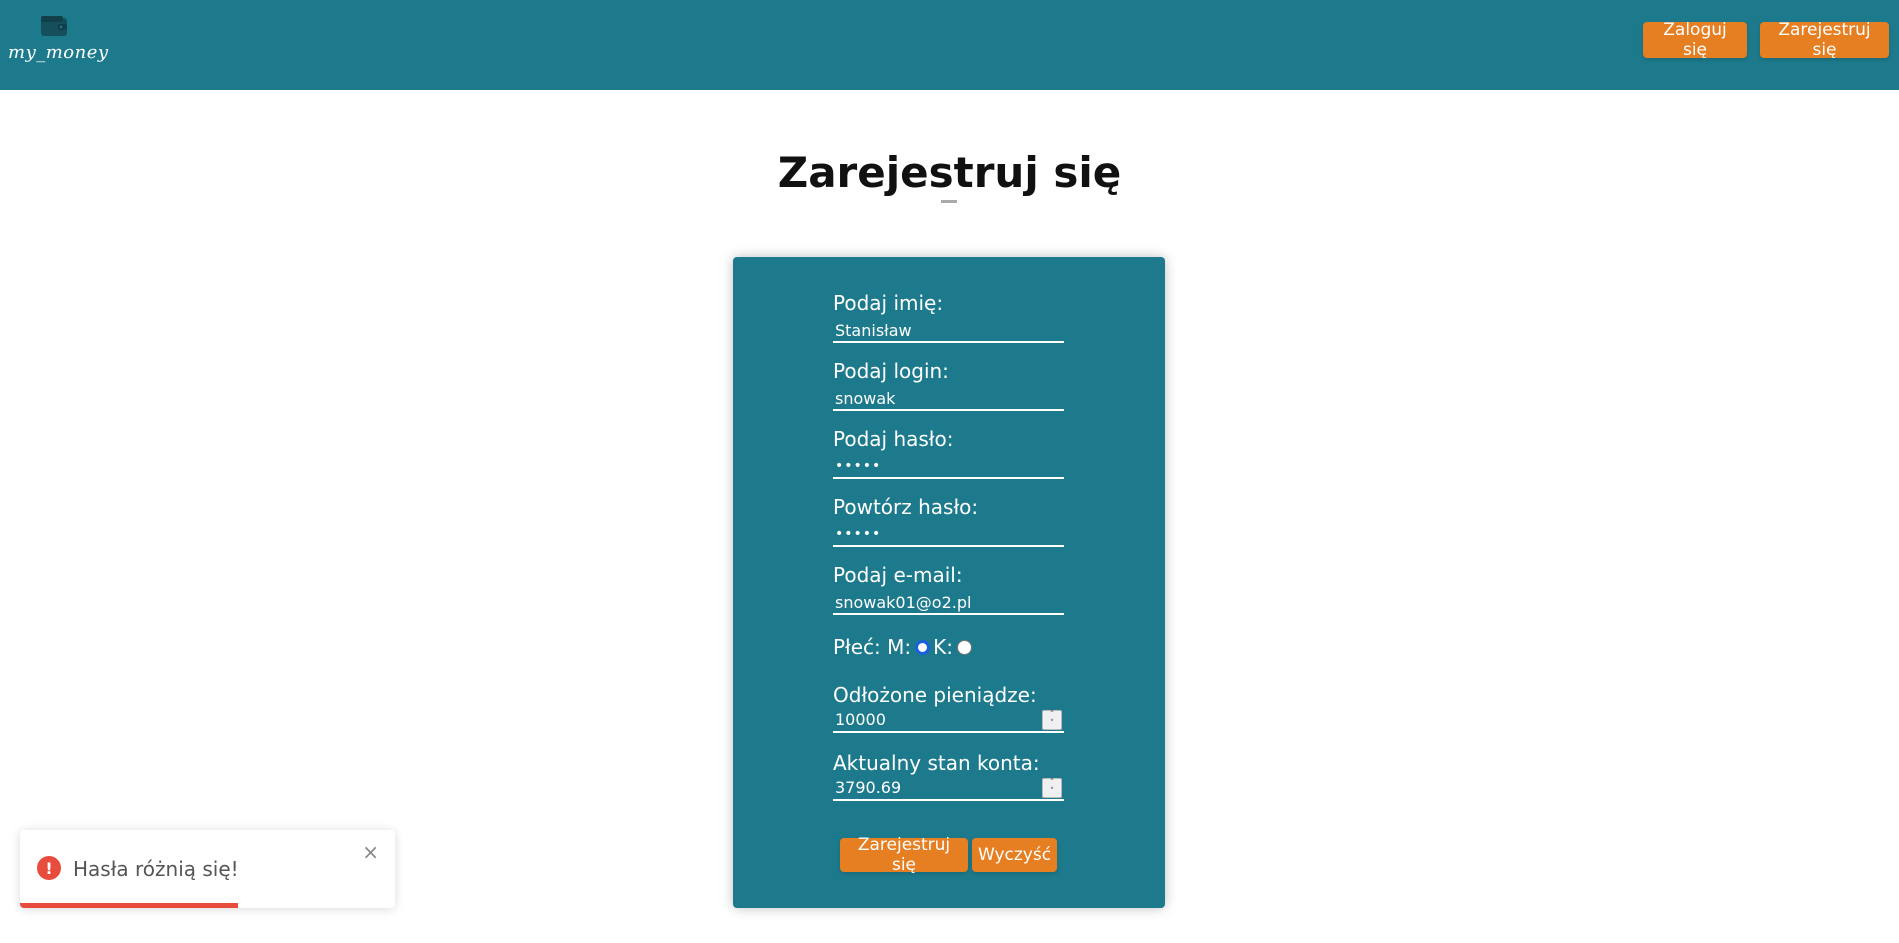 Image resolution: width=1899 pixels, height=943 pixels. I want to click on app-logo: my_money, so click(58, 42).